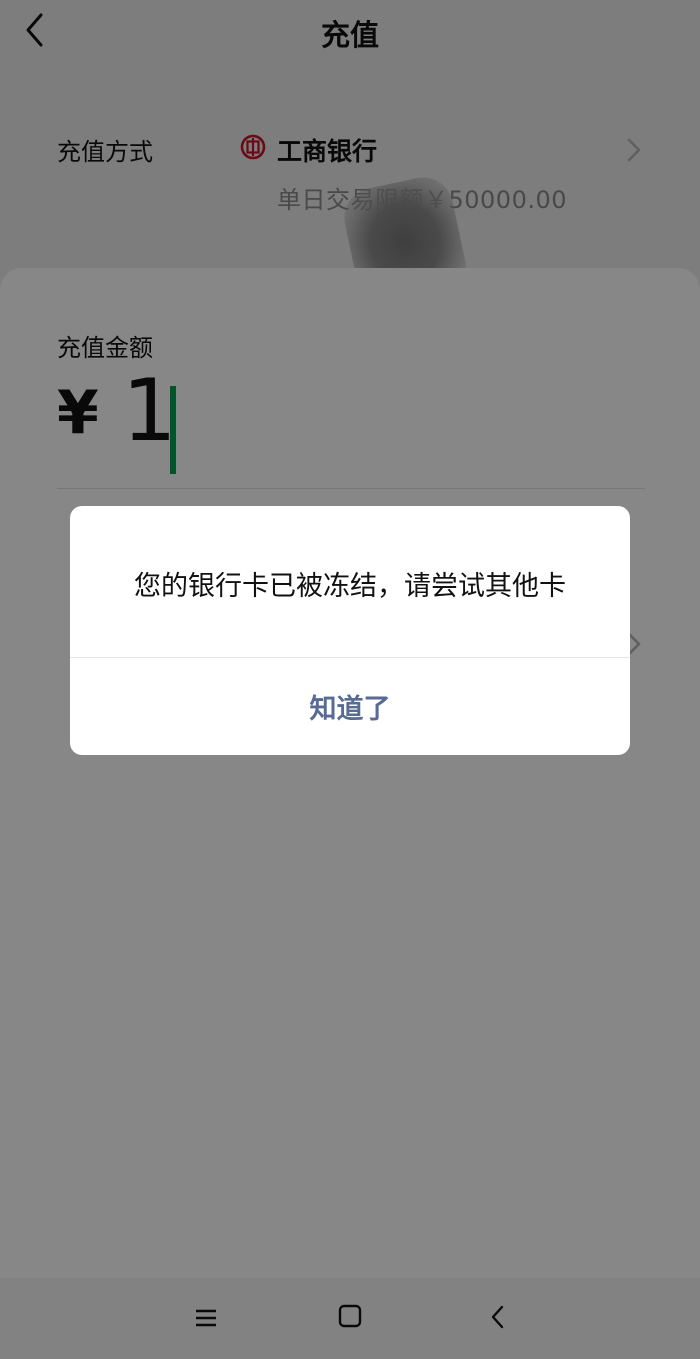 The height and width of the screenshot is (1359, 700). Describe the element at coordinates (350, 630) in the screenshot. I see `alert-dialog: 您的银行卡已被冻结，请尝试其他卡 知道了` at that location.